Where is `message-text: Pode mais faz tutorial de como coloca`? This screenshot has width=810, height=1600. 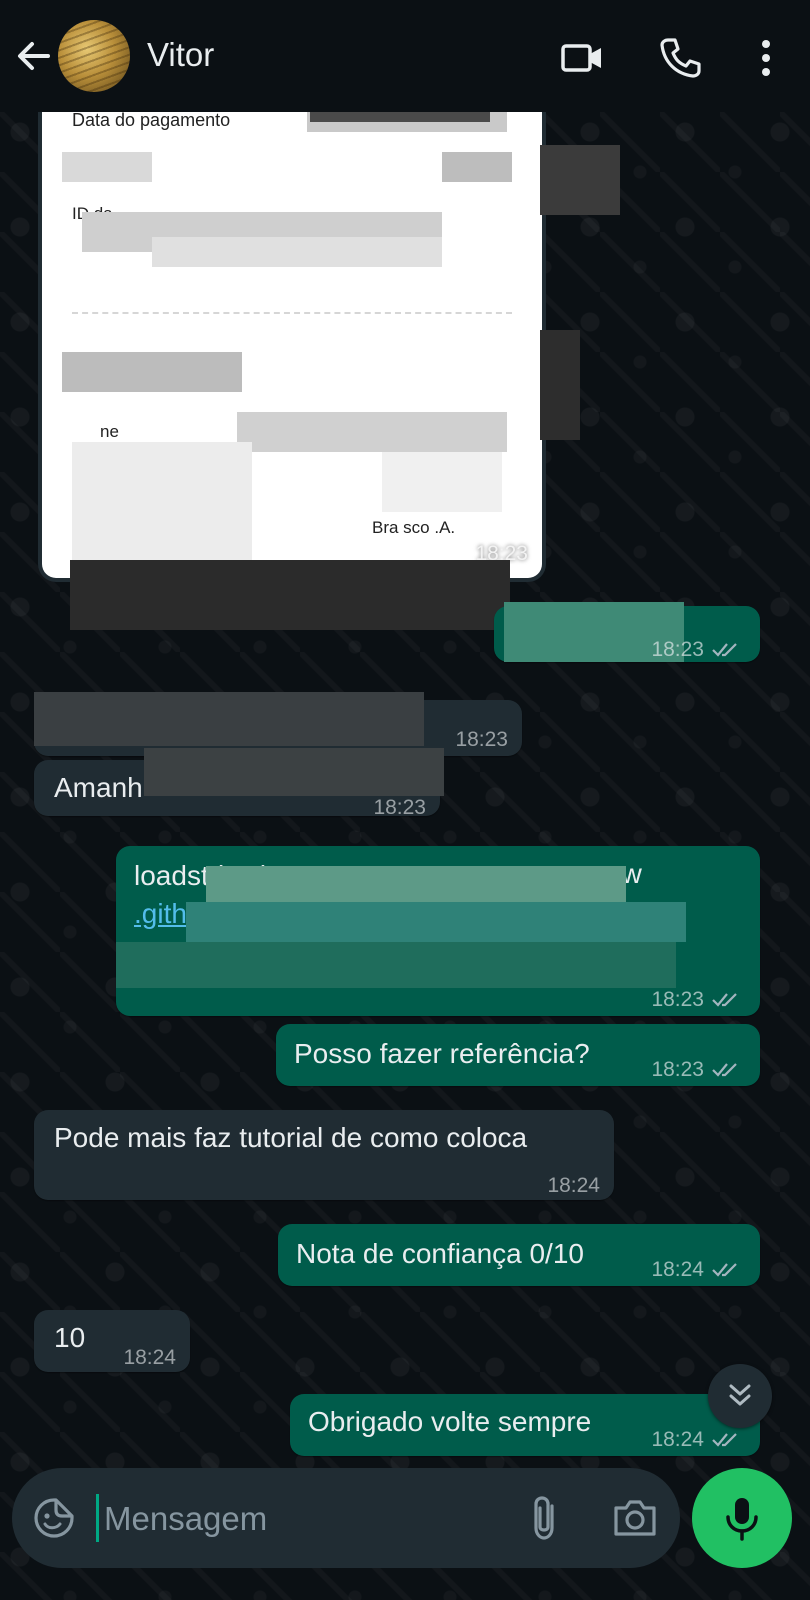 message-text: Pode mais faz tutorial de como coloca is located at coordinates (291, 1137).